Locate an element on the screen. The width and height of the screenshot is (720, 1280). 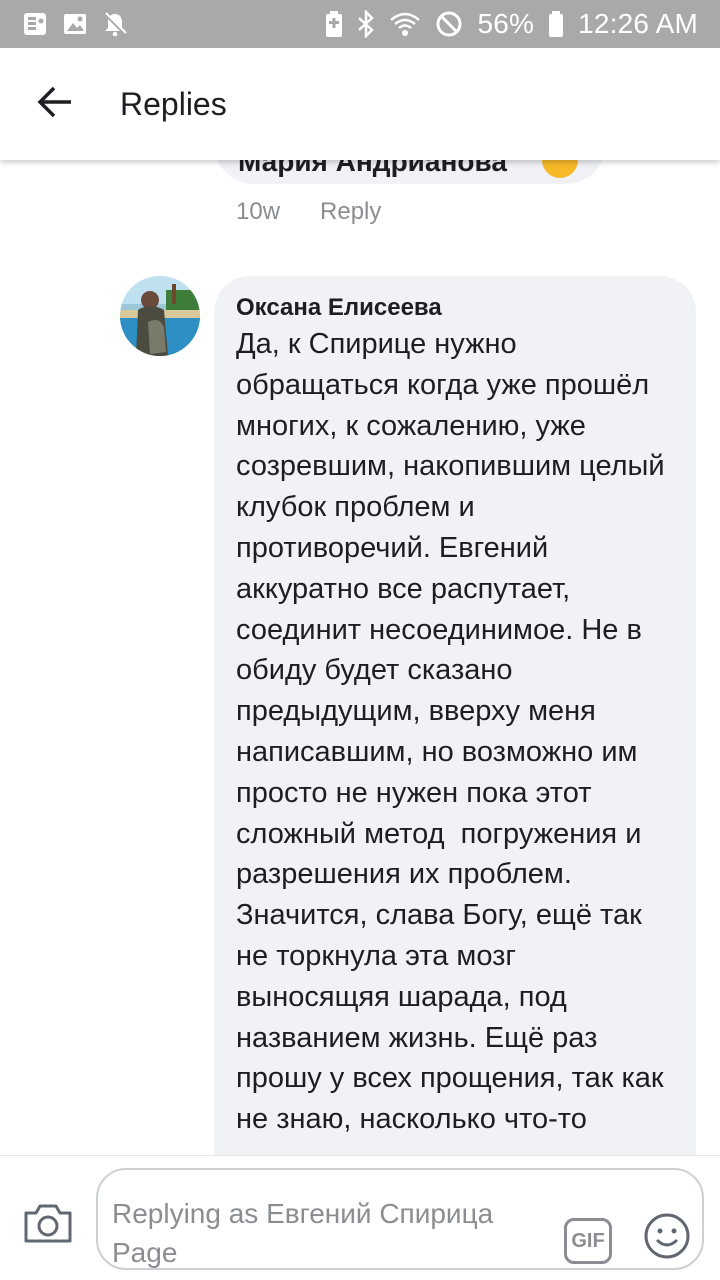
emoji-icon is located at coordinates (667, 1238).